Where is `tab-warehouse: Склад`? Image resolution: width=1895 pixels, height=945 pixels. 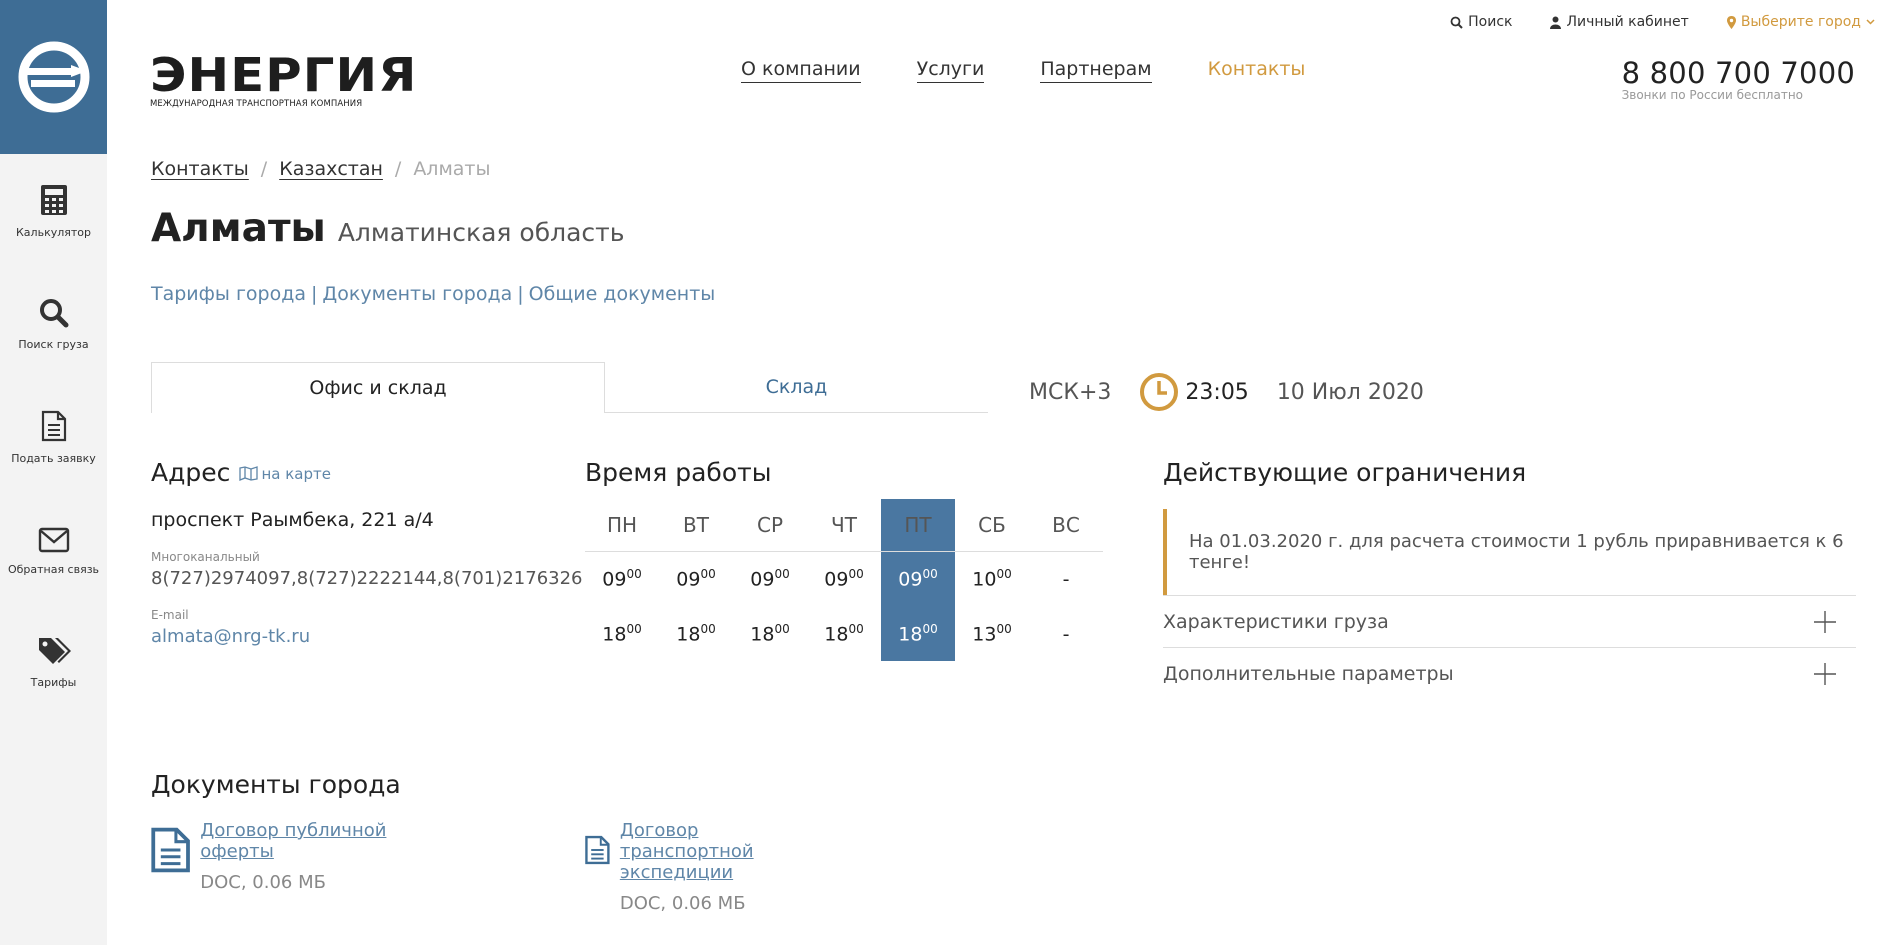
tab-warehouse: Склад is located at coordinates (796, 387).